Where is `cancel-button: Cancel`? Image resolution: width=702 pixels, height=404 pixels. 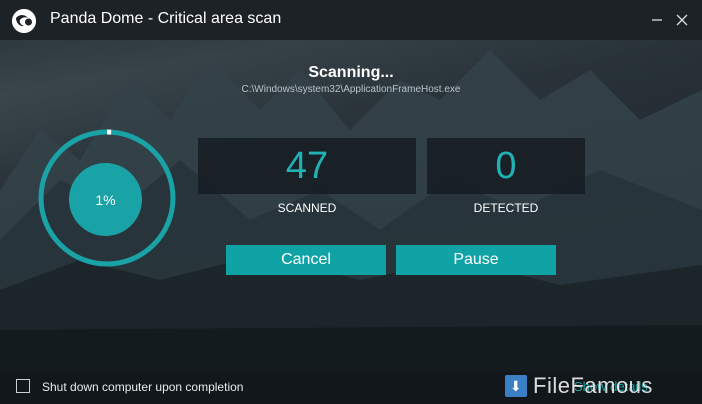
cancel-button: Cancel is located at coordinates (306, 260).